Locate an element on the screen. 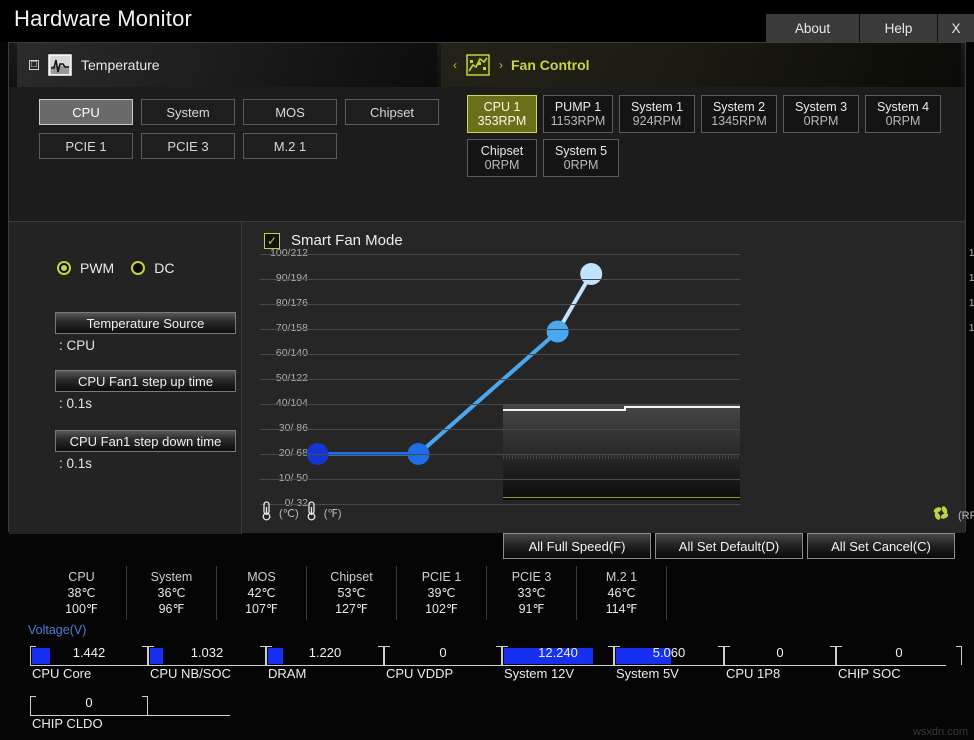 The height and width of the screenshot is (740, 974). voltage-cell: 5.060 System 5V is located at coordinates (669, 662).